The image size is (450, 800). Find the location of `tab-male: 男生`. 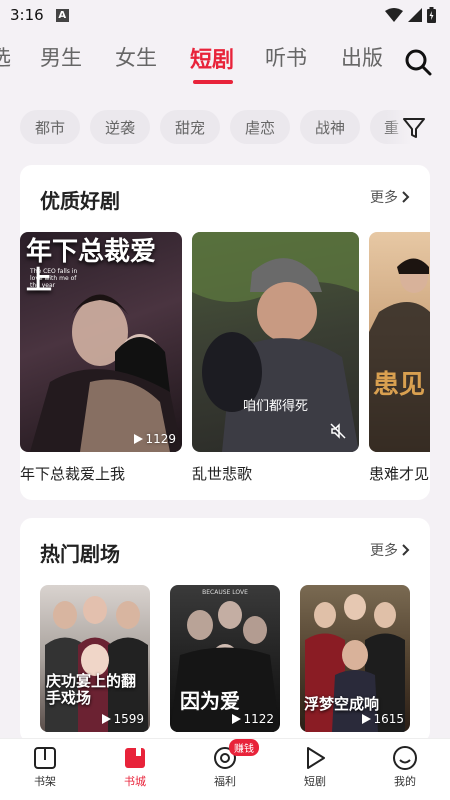

tab-male: 男生 is located at coordinates (61, 57).